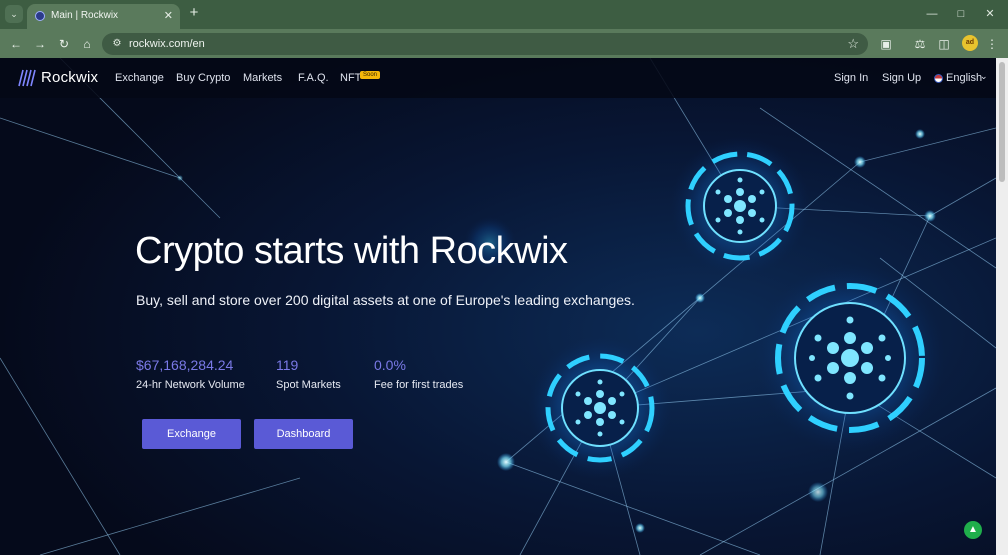  What do you see at coordinates (970, 43) in the screenshot?
I see `profile-avatar: ad` at bounding box center [970, 43].